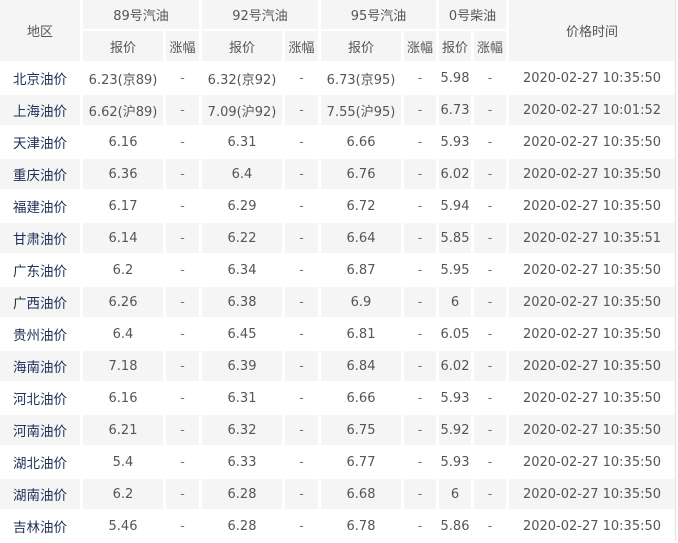 This screenshot has height=543, width=678. I want to click on region-cell: 福建油价, so click(40, 206).